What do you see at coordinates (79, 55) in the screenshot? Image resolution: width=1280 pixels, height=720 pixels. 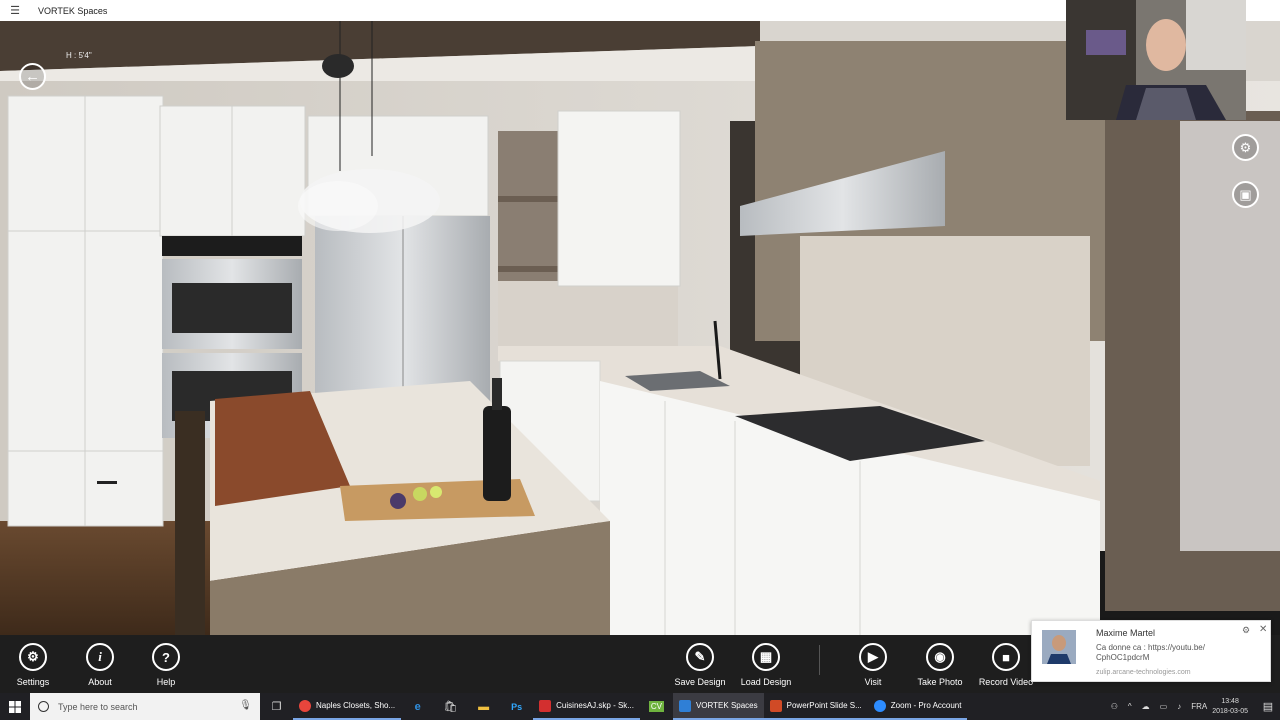 I see `height-readout: H : 5'4"` at bounding box center [79, 55].